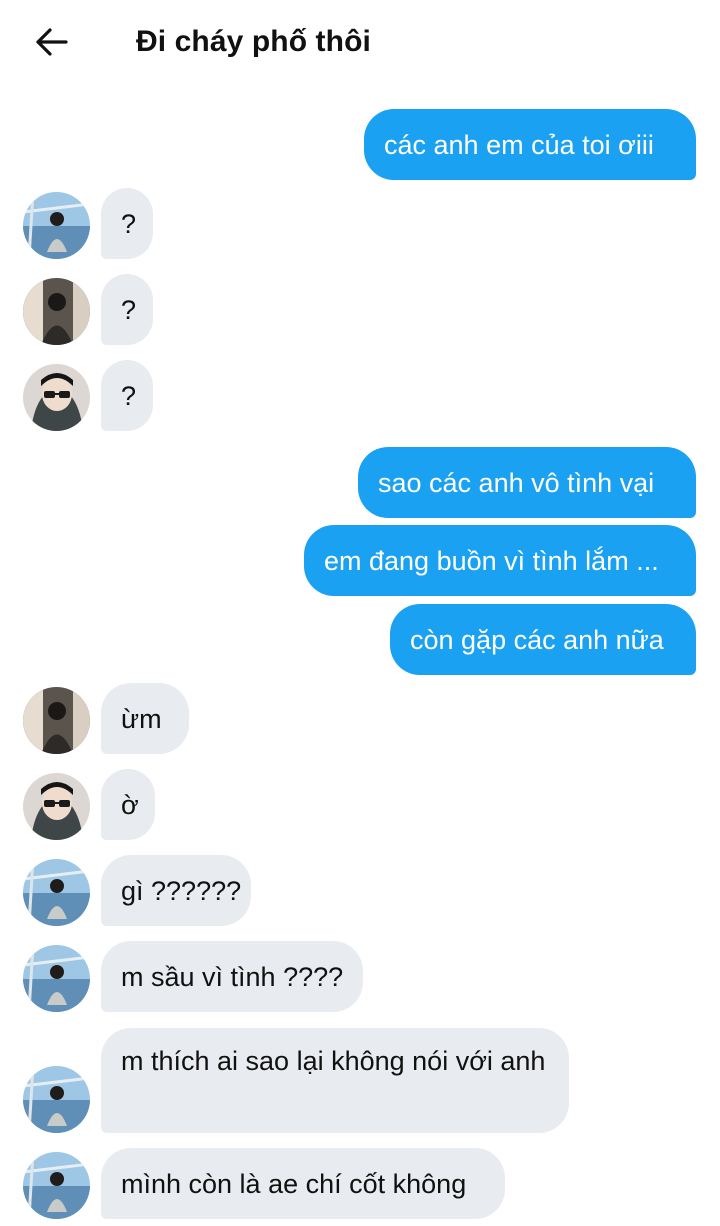 This screenshot has width=720, height=1226. I want to click on incoming-message: mình còn là ae chí cốt không, so click(360, 1183).